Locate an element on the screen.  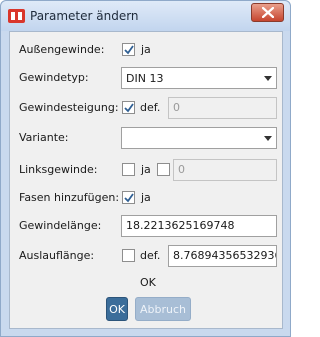
row-auslauflaenge: Auslauflänge: def. 8.76894356532936 is located at coordinates (147, 256).